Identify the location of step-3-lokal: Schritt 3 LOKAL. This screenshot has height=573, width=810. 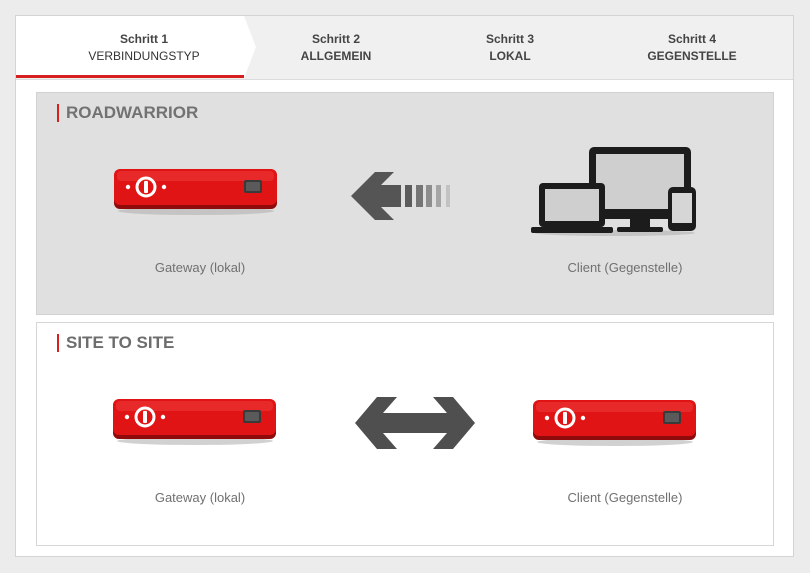
(510, 47).